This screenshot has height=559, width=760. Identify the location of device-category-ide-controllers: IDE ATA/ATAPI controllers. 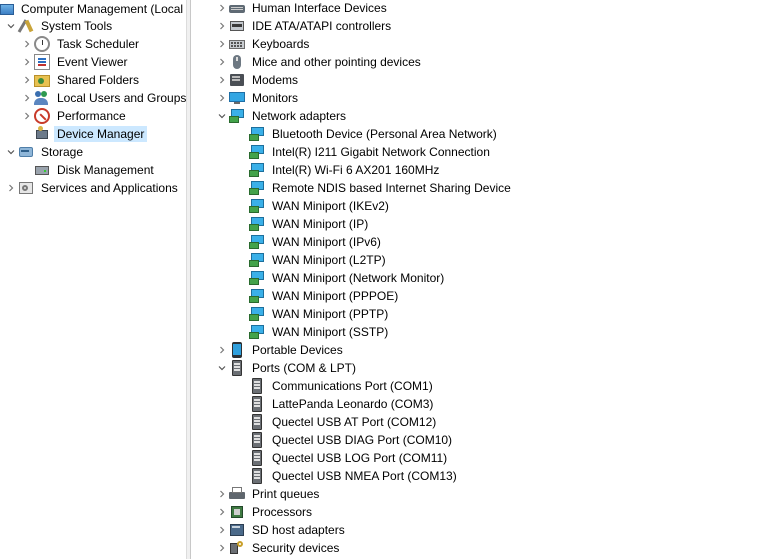
(304, 26).